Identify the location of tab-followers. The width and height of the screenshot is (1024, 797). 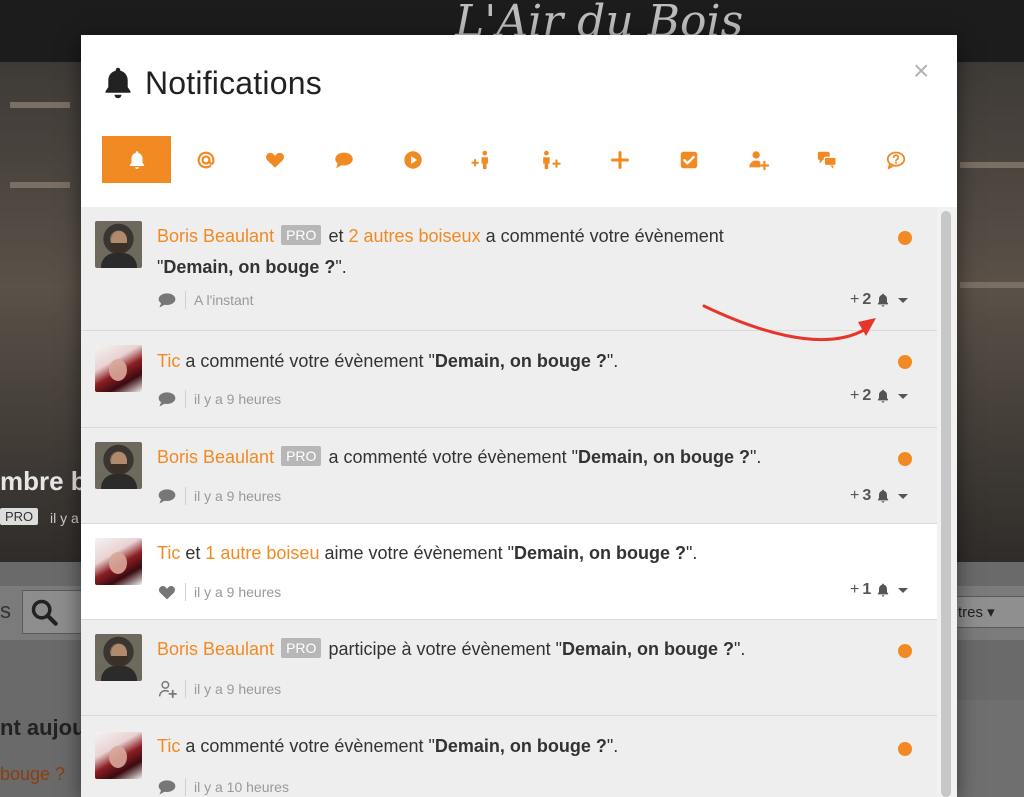
(481, 159).